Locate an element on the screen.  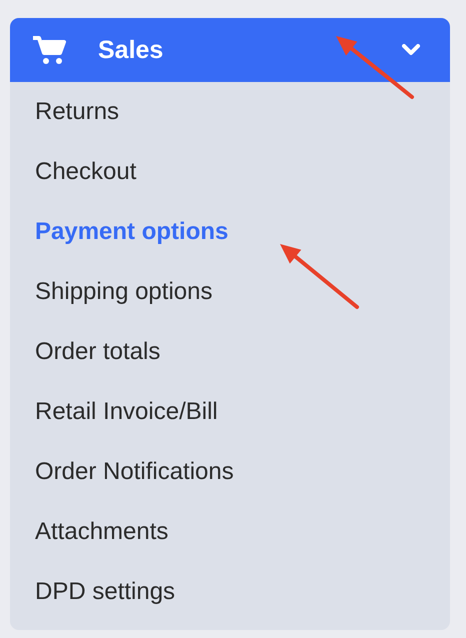
menu-item: Checkout is located at coordinates (85, 172).